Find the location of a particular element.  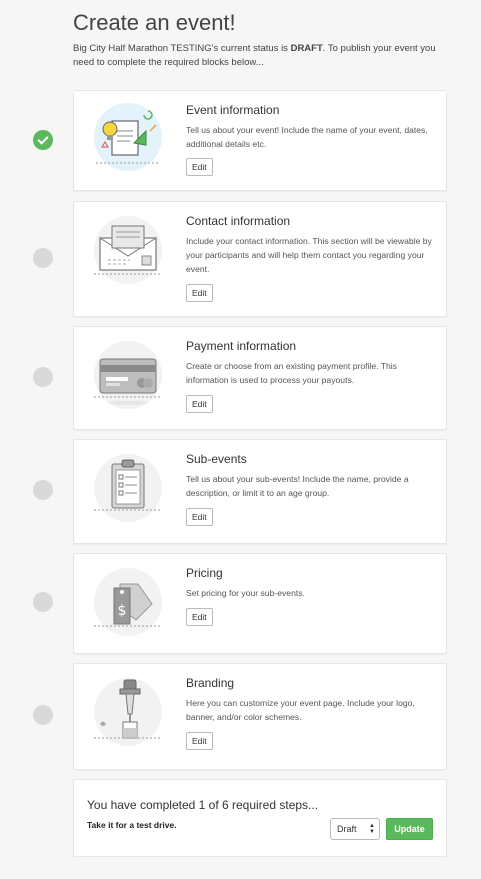

step-title: Sub-events is located at coordinates (216, 459).